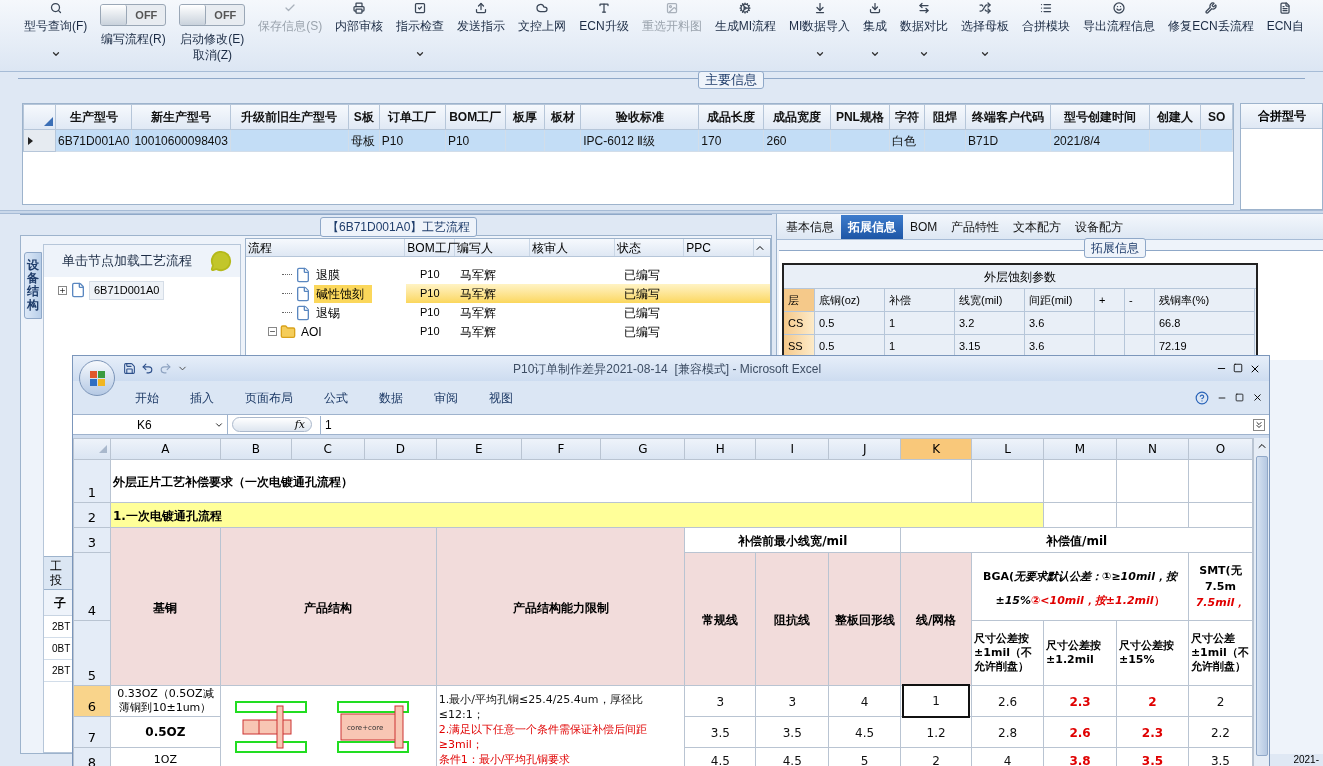  Describe the element at coordinates (331, 274) in the screenshot. I see `tree-item: 退膜` at that location.